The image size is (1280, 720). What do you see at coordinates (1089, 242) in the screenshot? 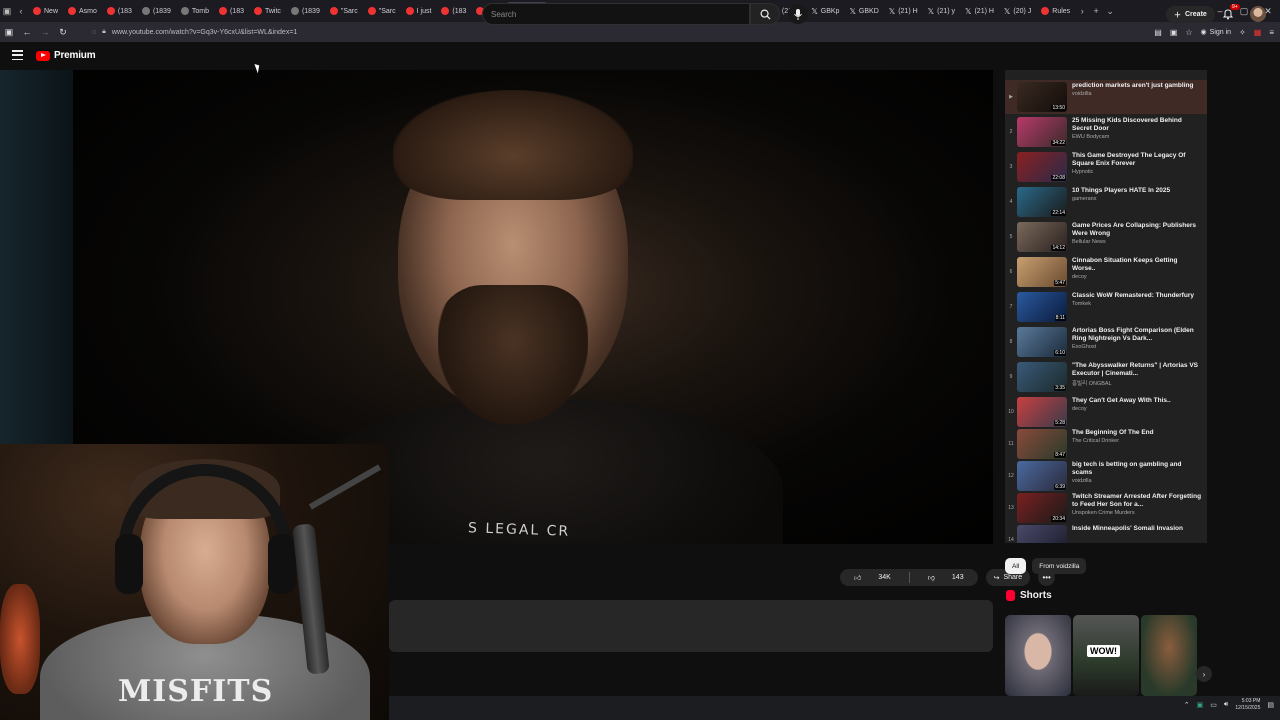
I see `playlist-item-channel: Bellular News` at bounding box center [1089, 242].